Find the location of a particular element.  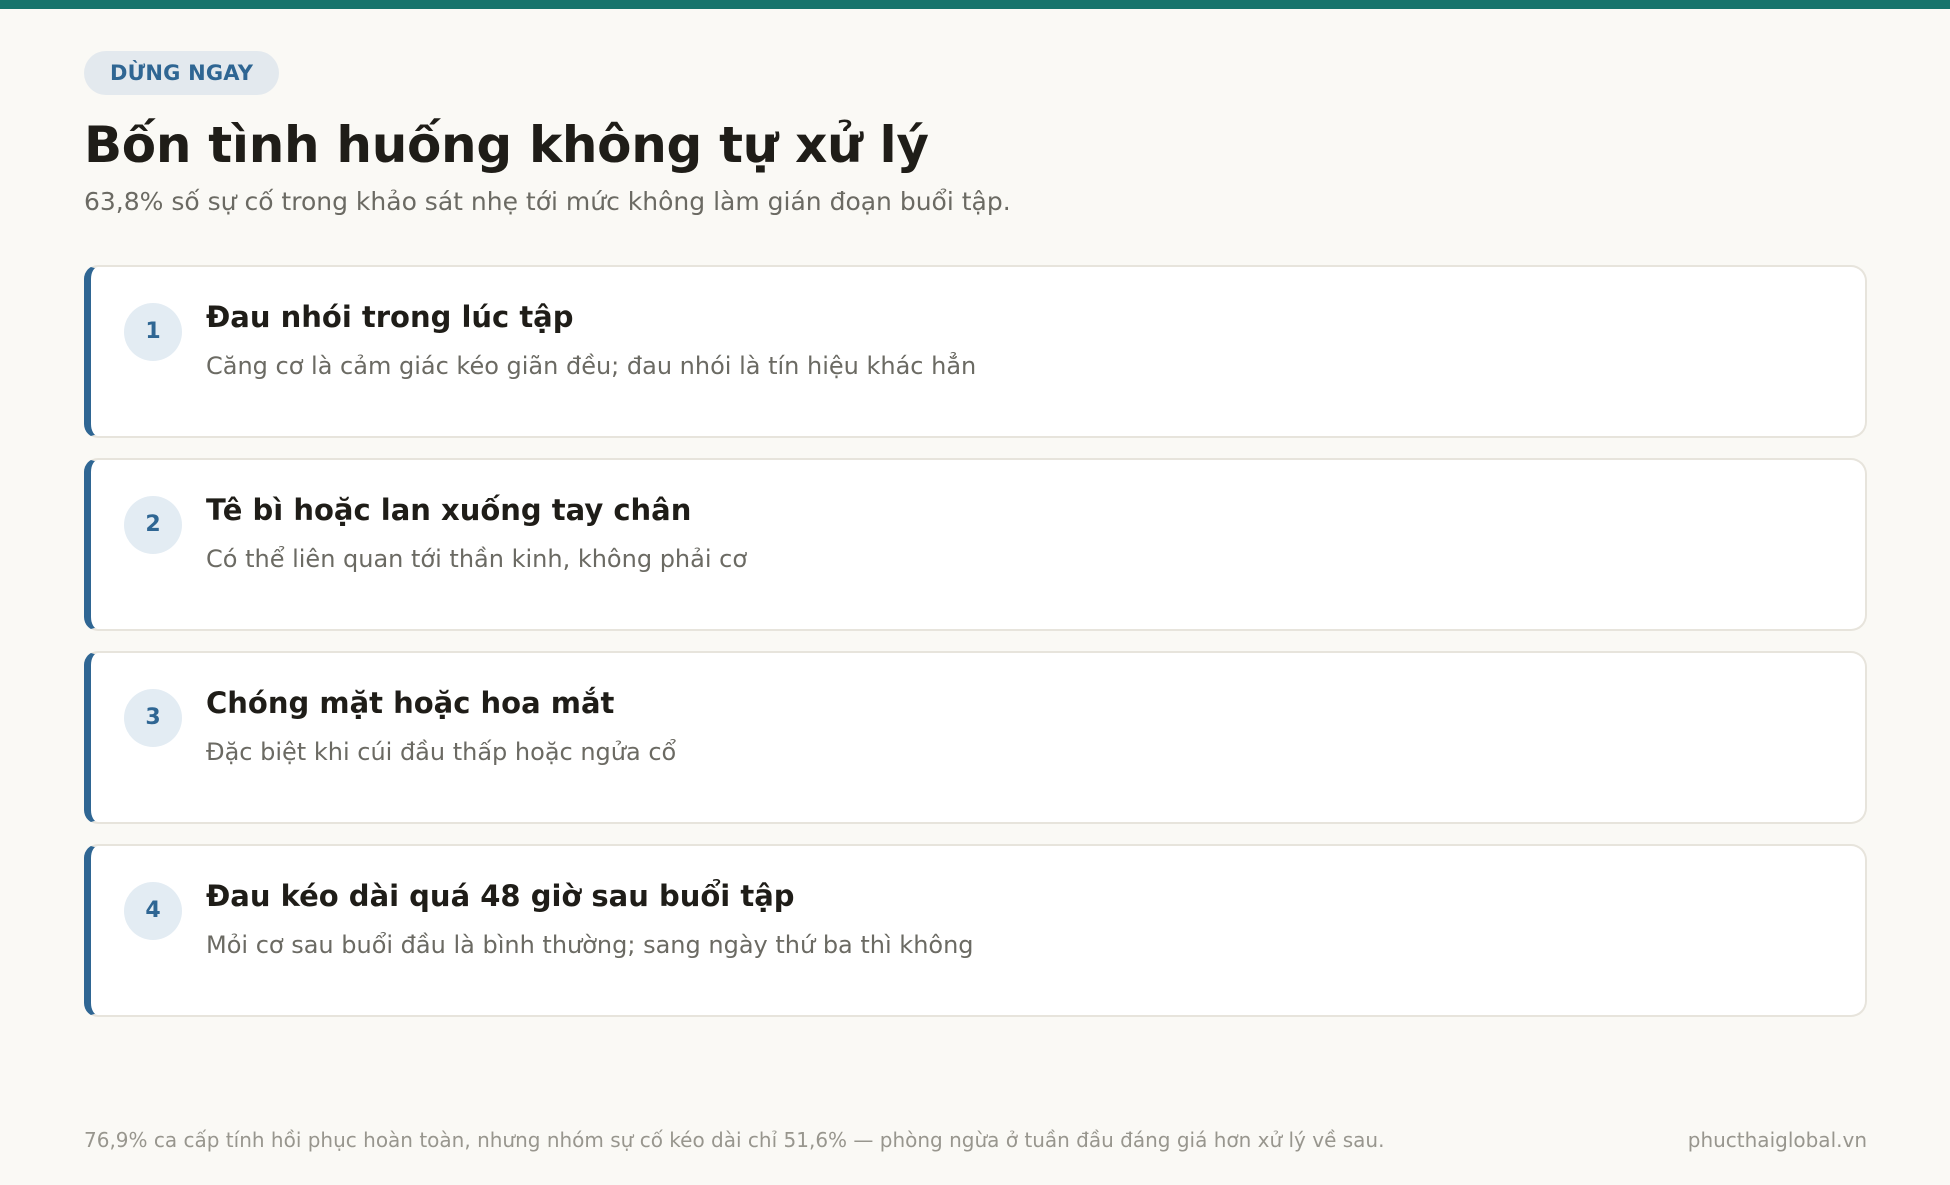

top-accent-bar is located at coordinates (975, 4).